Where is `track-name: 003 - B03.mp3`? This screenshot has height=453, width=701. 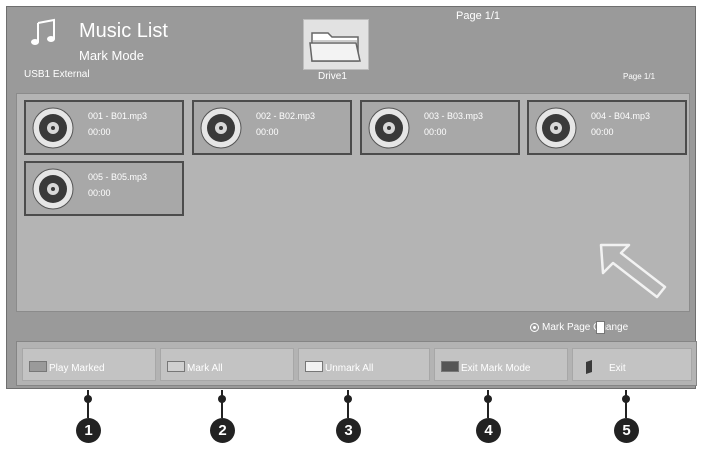 track-name: 003 - B03.mp3 is located at coordinates (454, 116).